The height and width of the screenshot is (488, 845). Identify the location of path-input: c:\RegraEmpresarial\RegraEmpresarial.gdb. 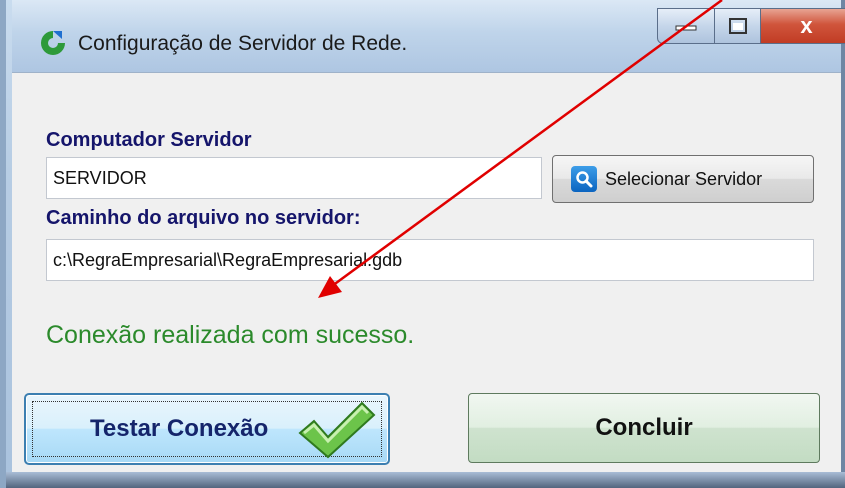
(430, 260).